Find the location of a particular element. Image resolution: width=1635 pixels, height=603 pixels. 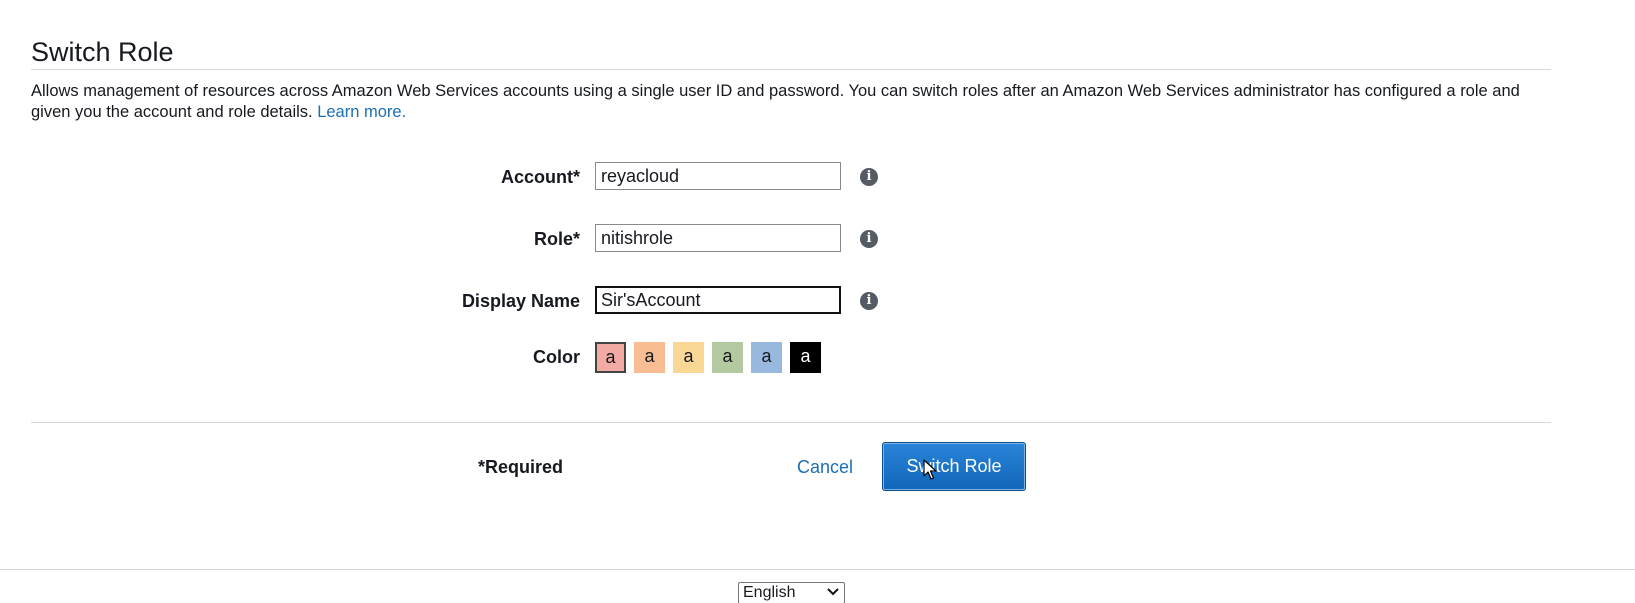

learn-more-link: Learn more. is located at coordinates (361, 112).